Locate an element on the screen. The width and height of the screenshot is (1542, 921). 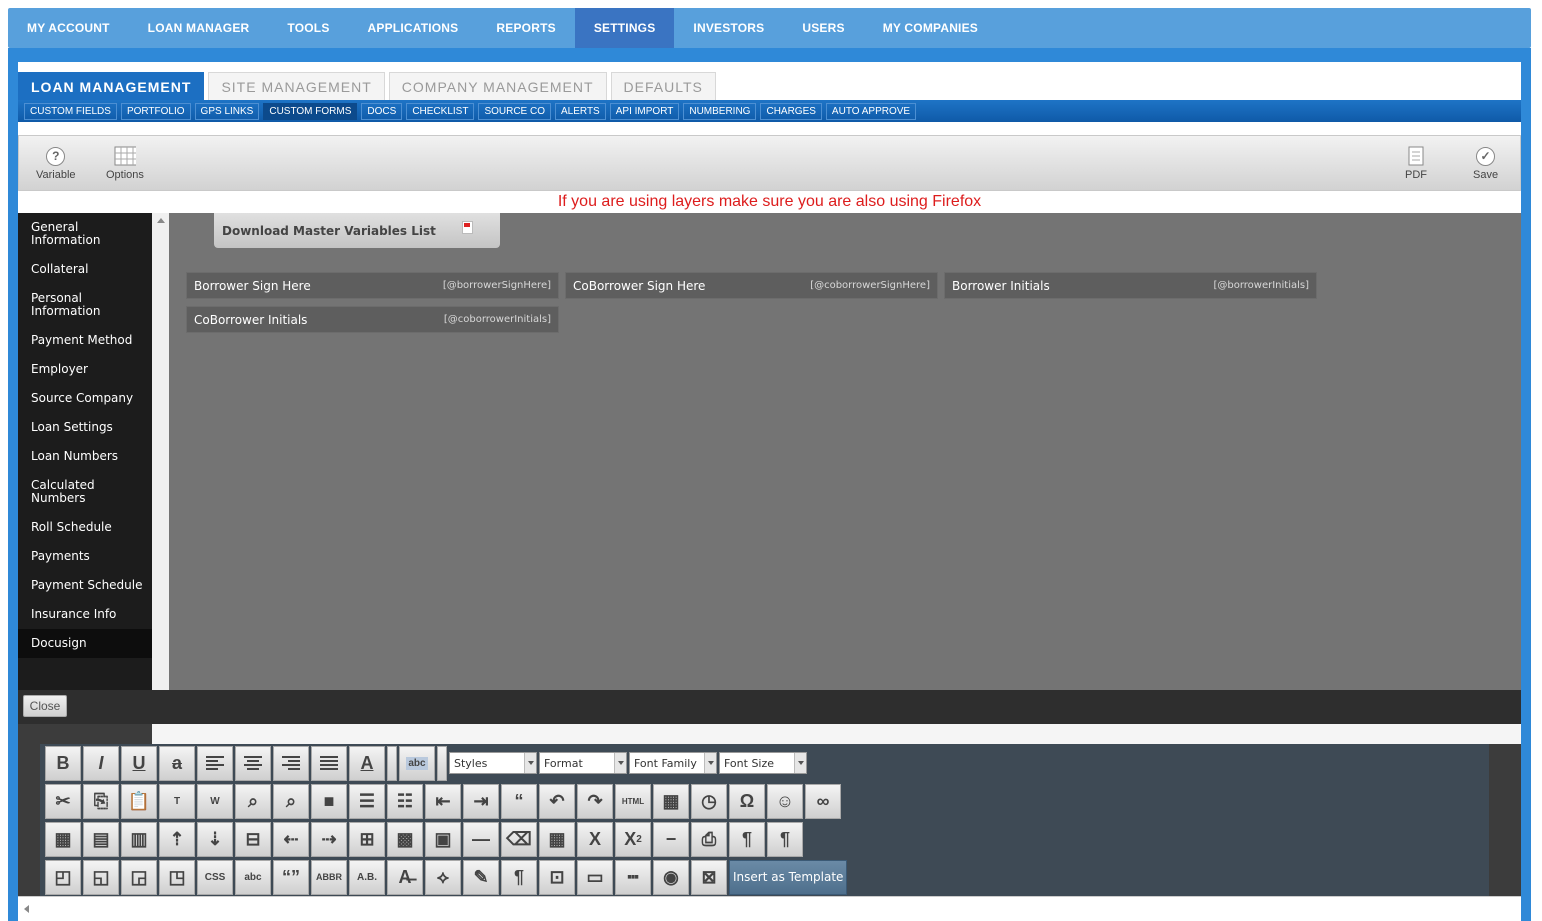
insert-row-after-icon: ⇣ is located at coordinates (215, 839).